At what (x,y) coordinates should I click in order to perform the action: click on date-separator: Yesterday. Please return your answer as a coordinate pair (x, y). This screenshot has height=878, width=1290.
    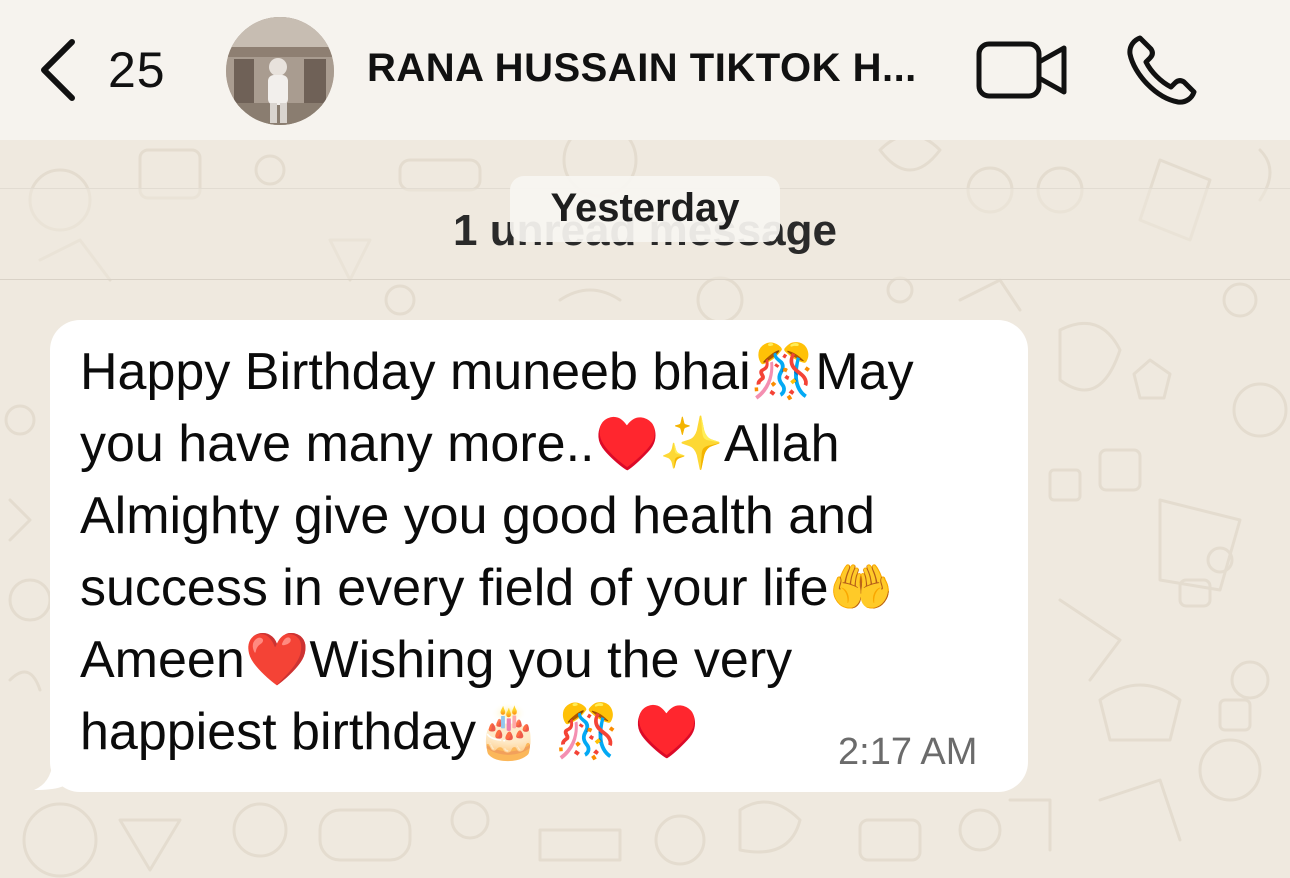
    Looking at the image, I should click on (645, 209).